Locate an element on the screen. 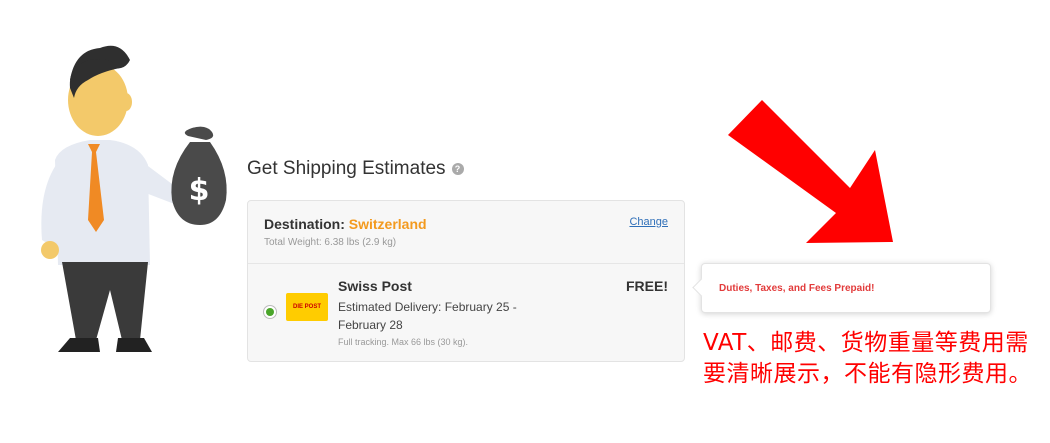 This screenshot has height=443, width=1050. logo-text: DIE POST is located at coordinates (306, 307).